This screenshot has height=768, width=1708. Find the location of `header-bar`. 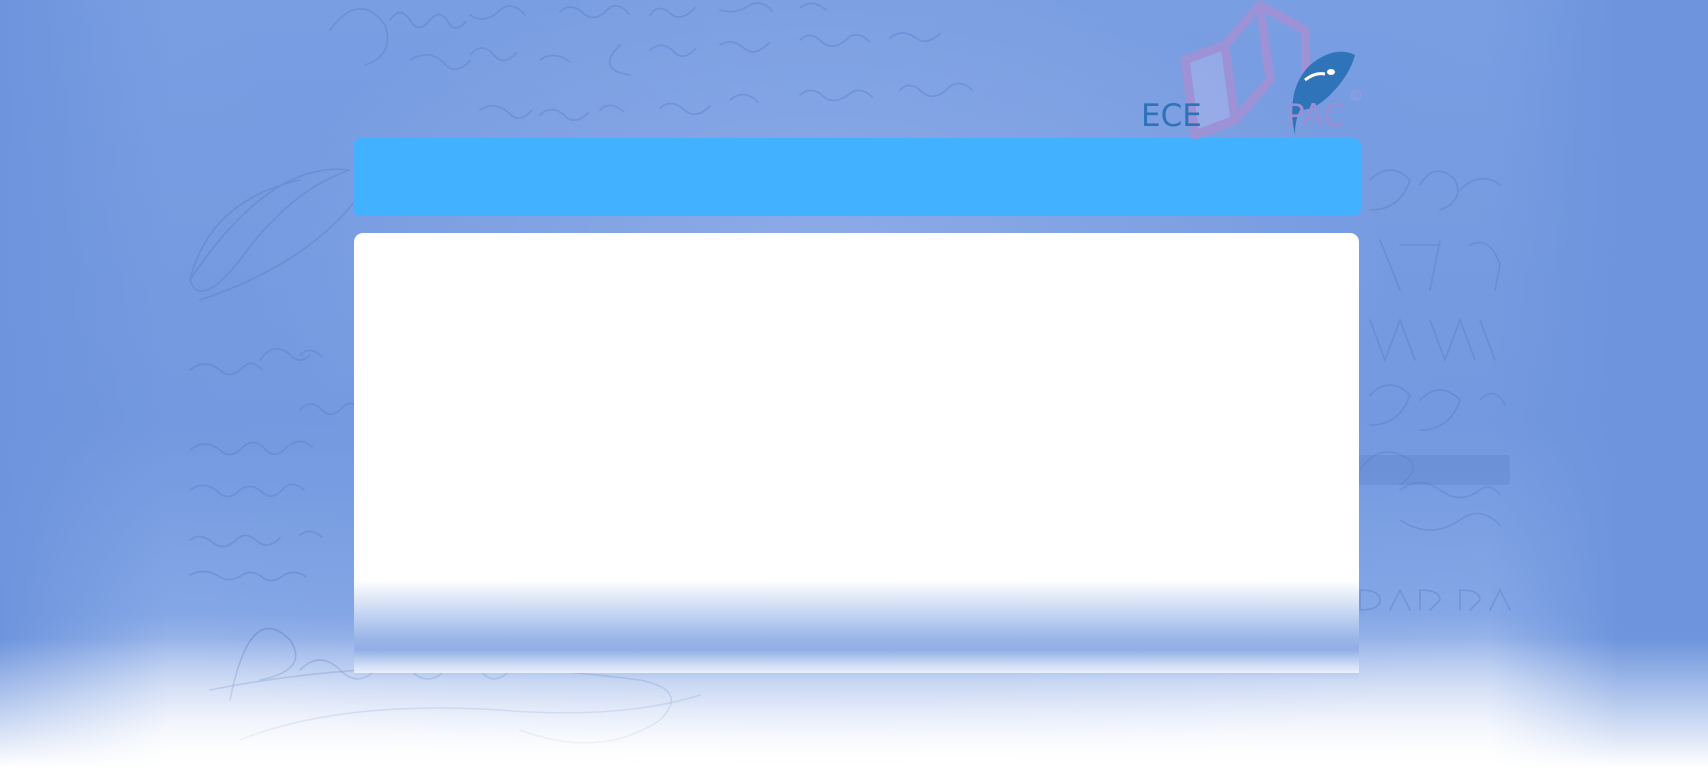

header-bar is located at coordinates (857, 177).